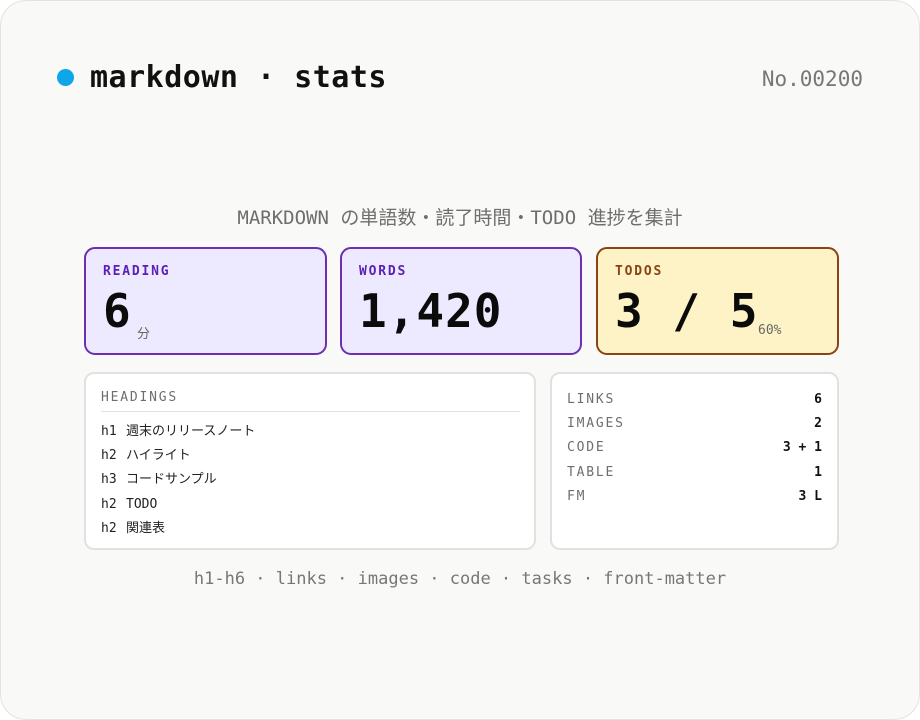  I want to click on todos-value: 3 / 5, so click(687, 311).